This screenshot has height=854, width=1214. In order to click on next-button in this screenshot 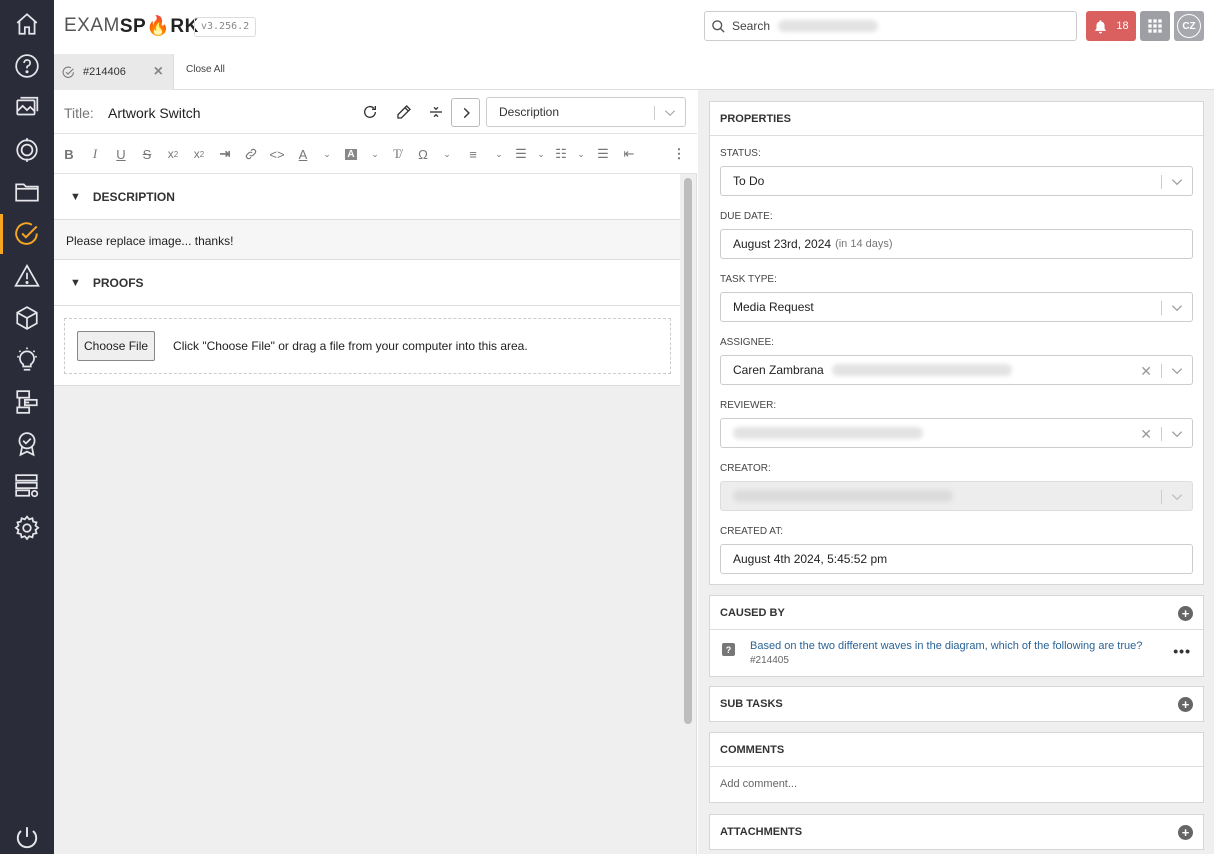, I will do `click(465, 112)`.